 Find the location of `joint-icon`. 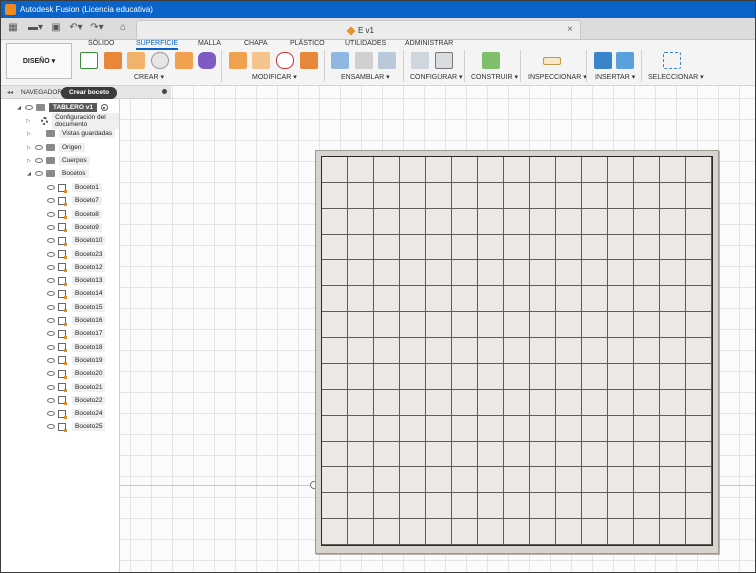

joint-icon is located at coordinates (364, 60).